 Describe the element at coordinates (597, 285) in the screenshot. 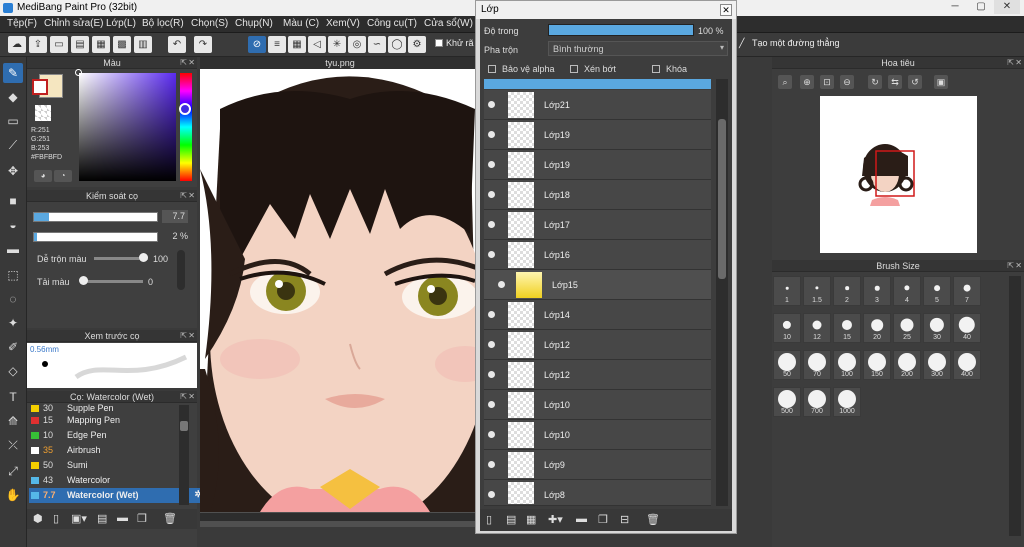

I see `layer-row: Lớp15` at that location.